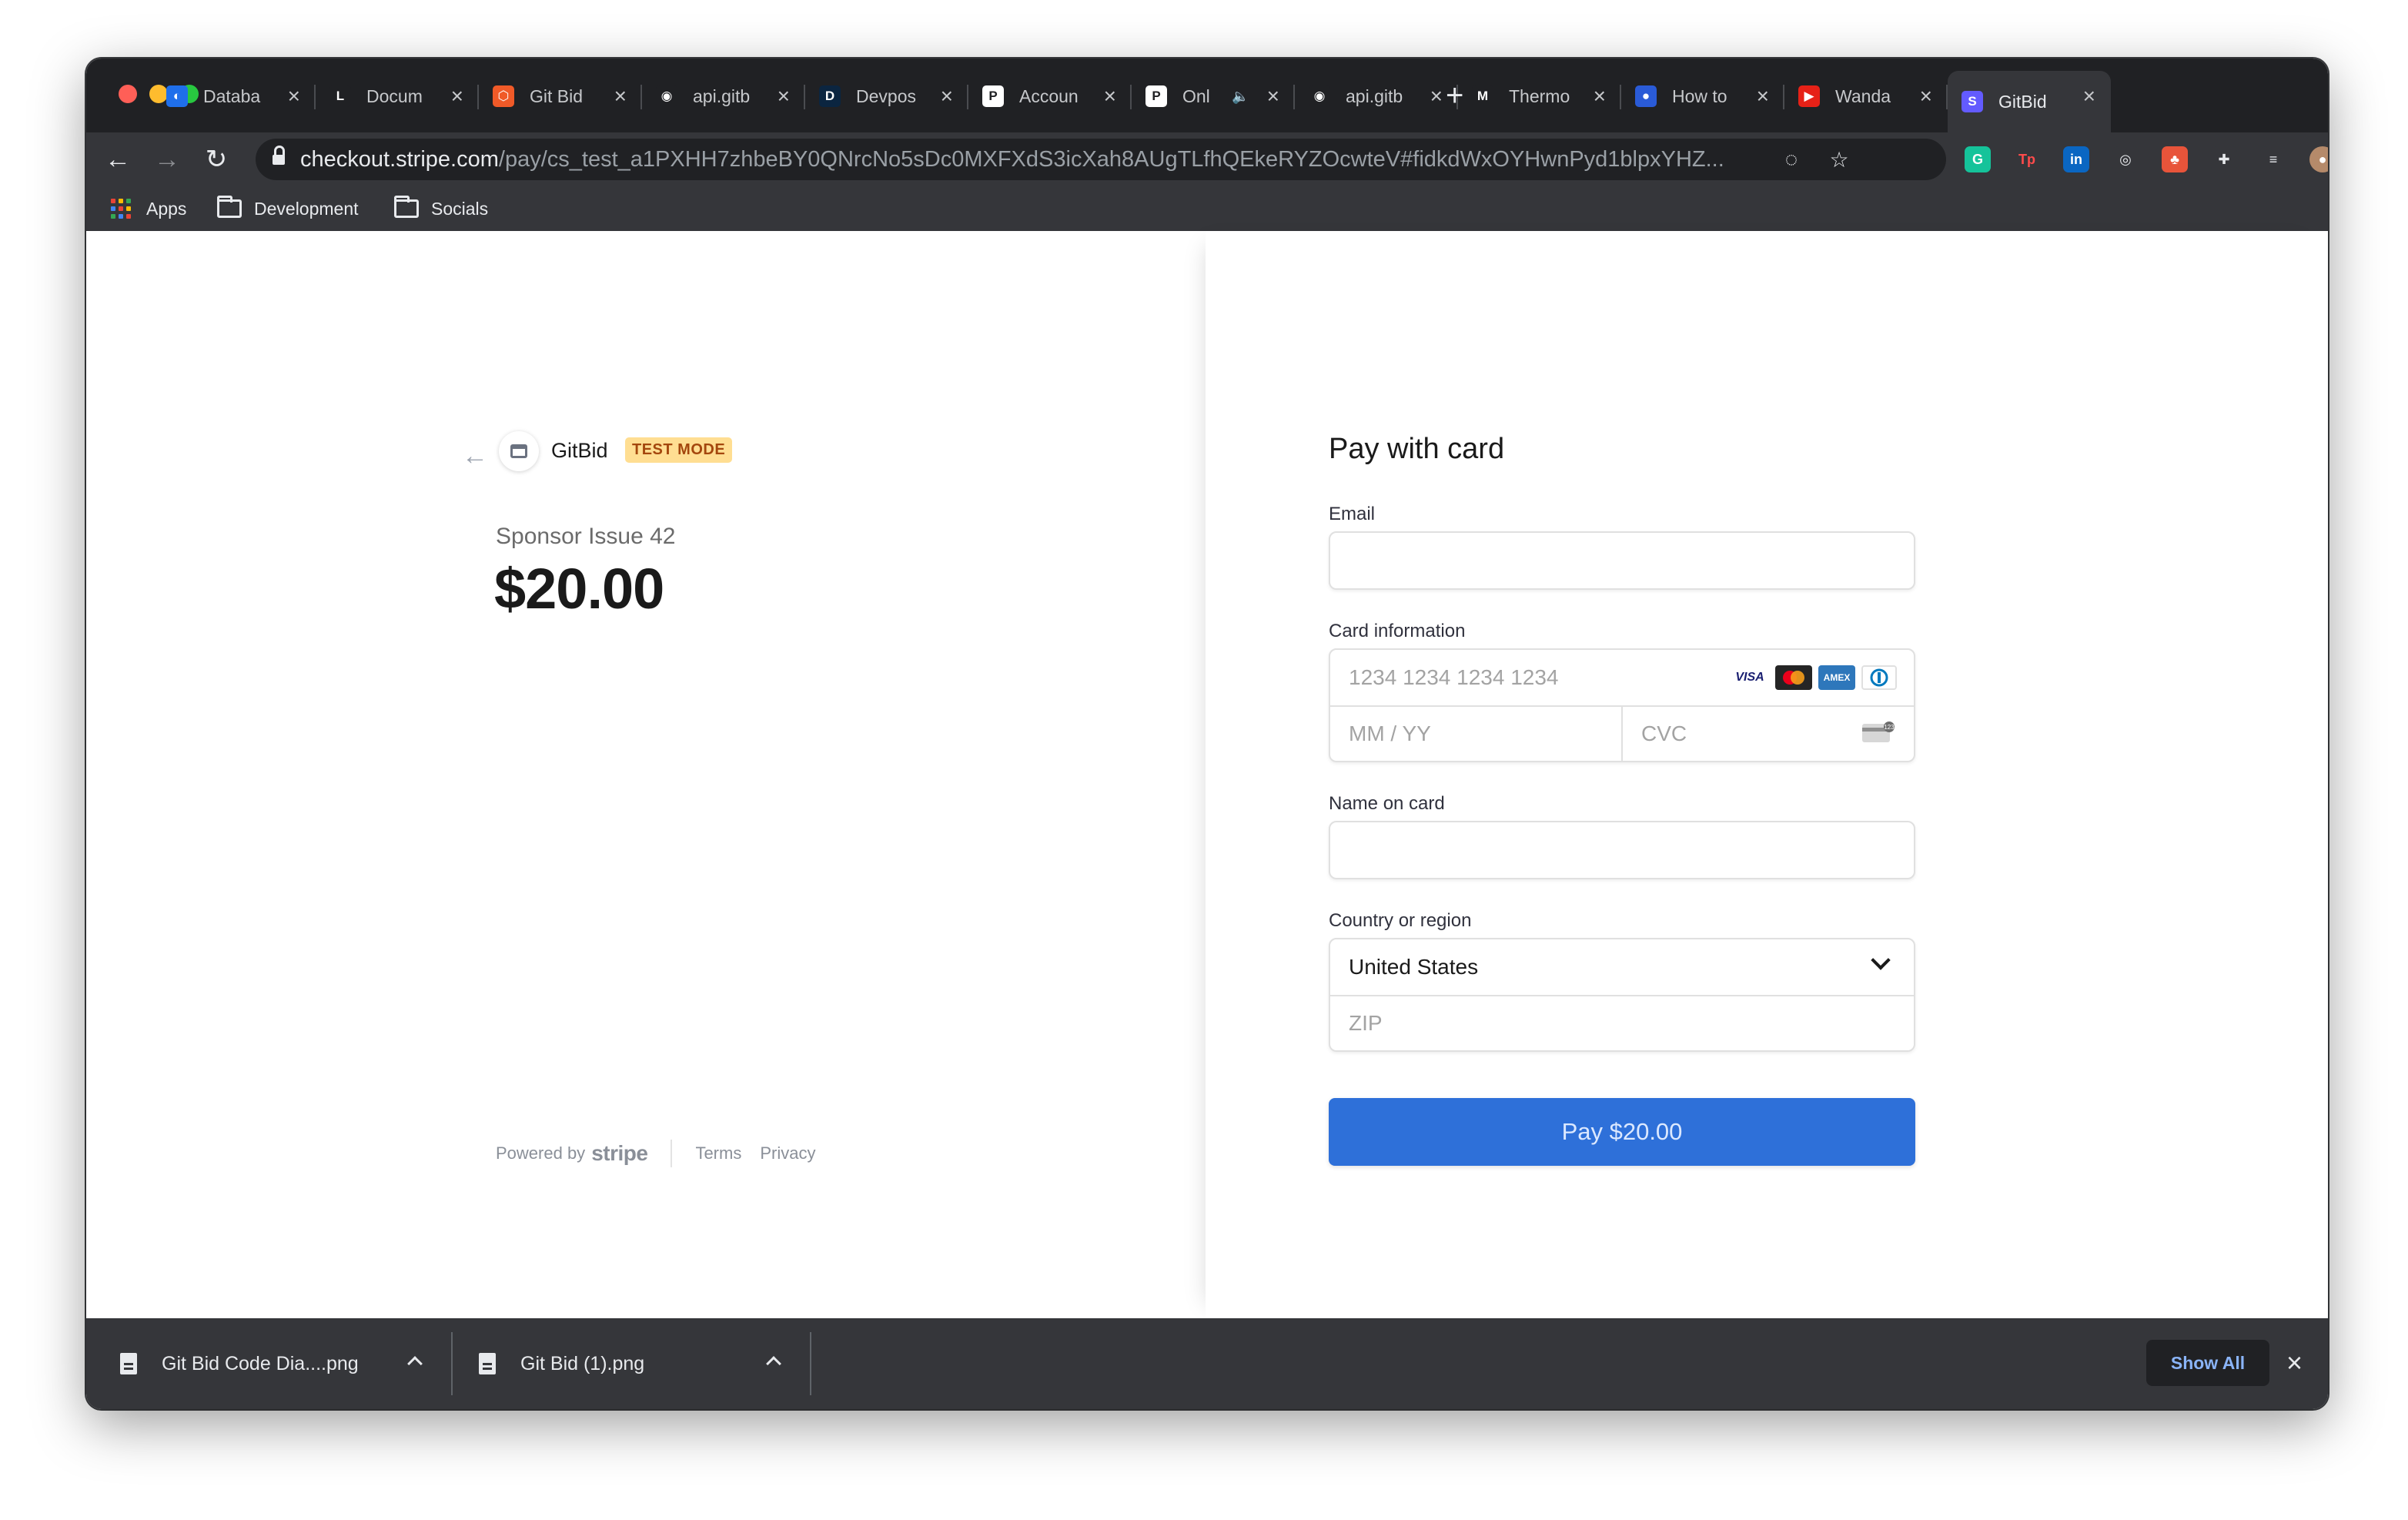 This screenshot has width=2408, height=1520. What do you see at coordinates (1622, 1132) in the screenshot?
I see `pay-button: Pay $20.00` at bounding box center [1622, 1132].